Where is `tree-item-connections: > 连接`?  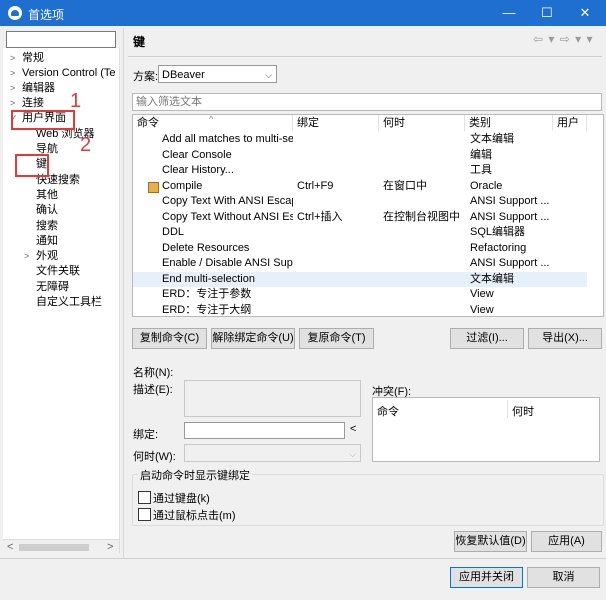
tree-item-connections: > 连接 is located at coordinates (27, 103).